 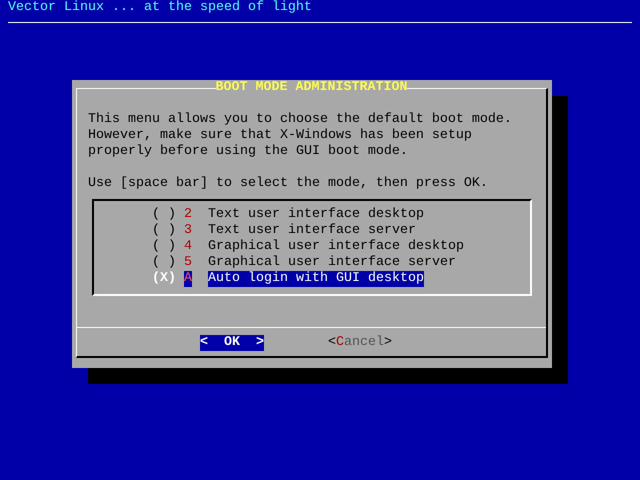 What do you see at coordinates (160, 8) in the screenshot?
I see `backtitle: Vector Linux ... at the speed of light` at bounding box center [160, 8].